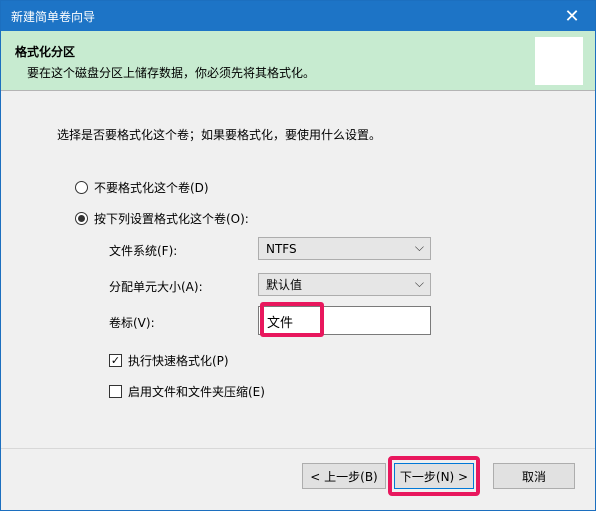 The height and width of the screenshot is (511, 596). Describe the element at coordinates (53, 17) in the screenshot. I see `window-title: 新建简单卷向导` at that location.